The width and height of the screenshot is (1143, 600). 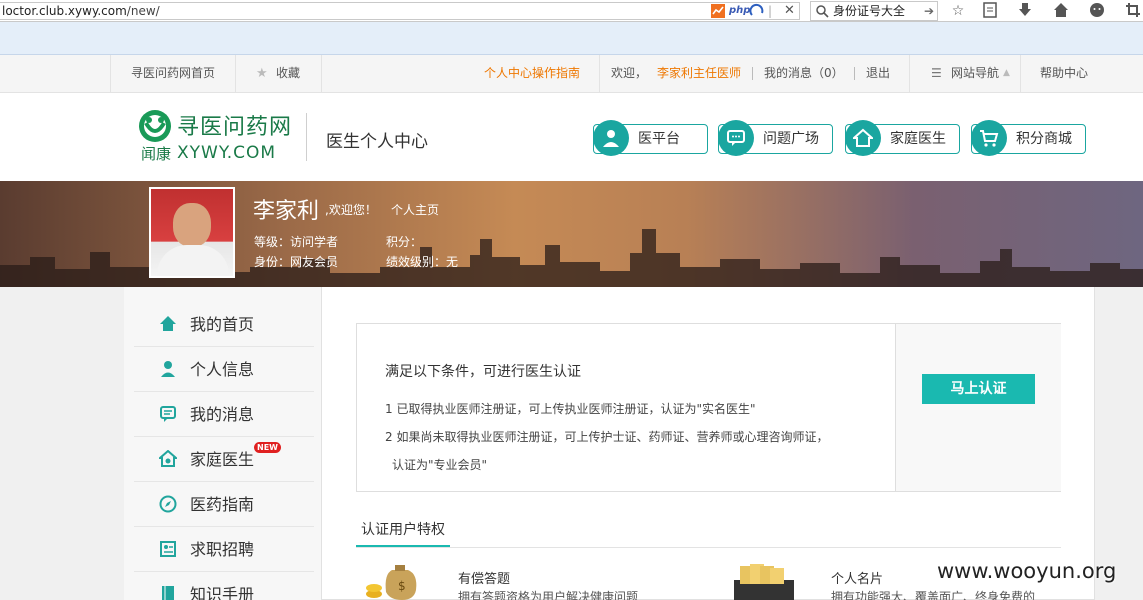 I want to click on nav-points-mall: 积分商城, so click(x=1028, y=138).